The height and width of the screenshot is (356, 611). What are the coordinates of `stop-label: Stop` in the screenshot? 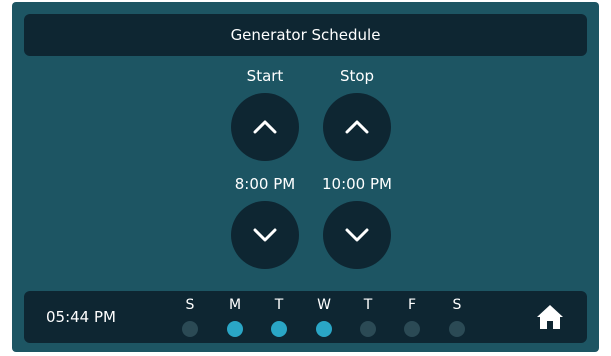 It's located at (357, 76).